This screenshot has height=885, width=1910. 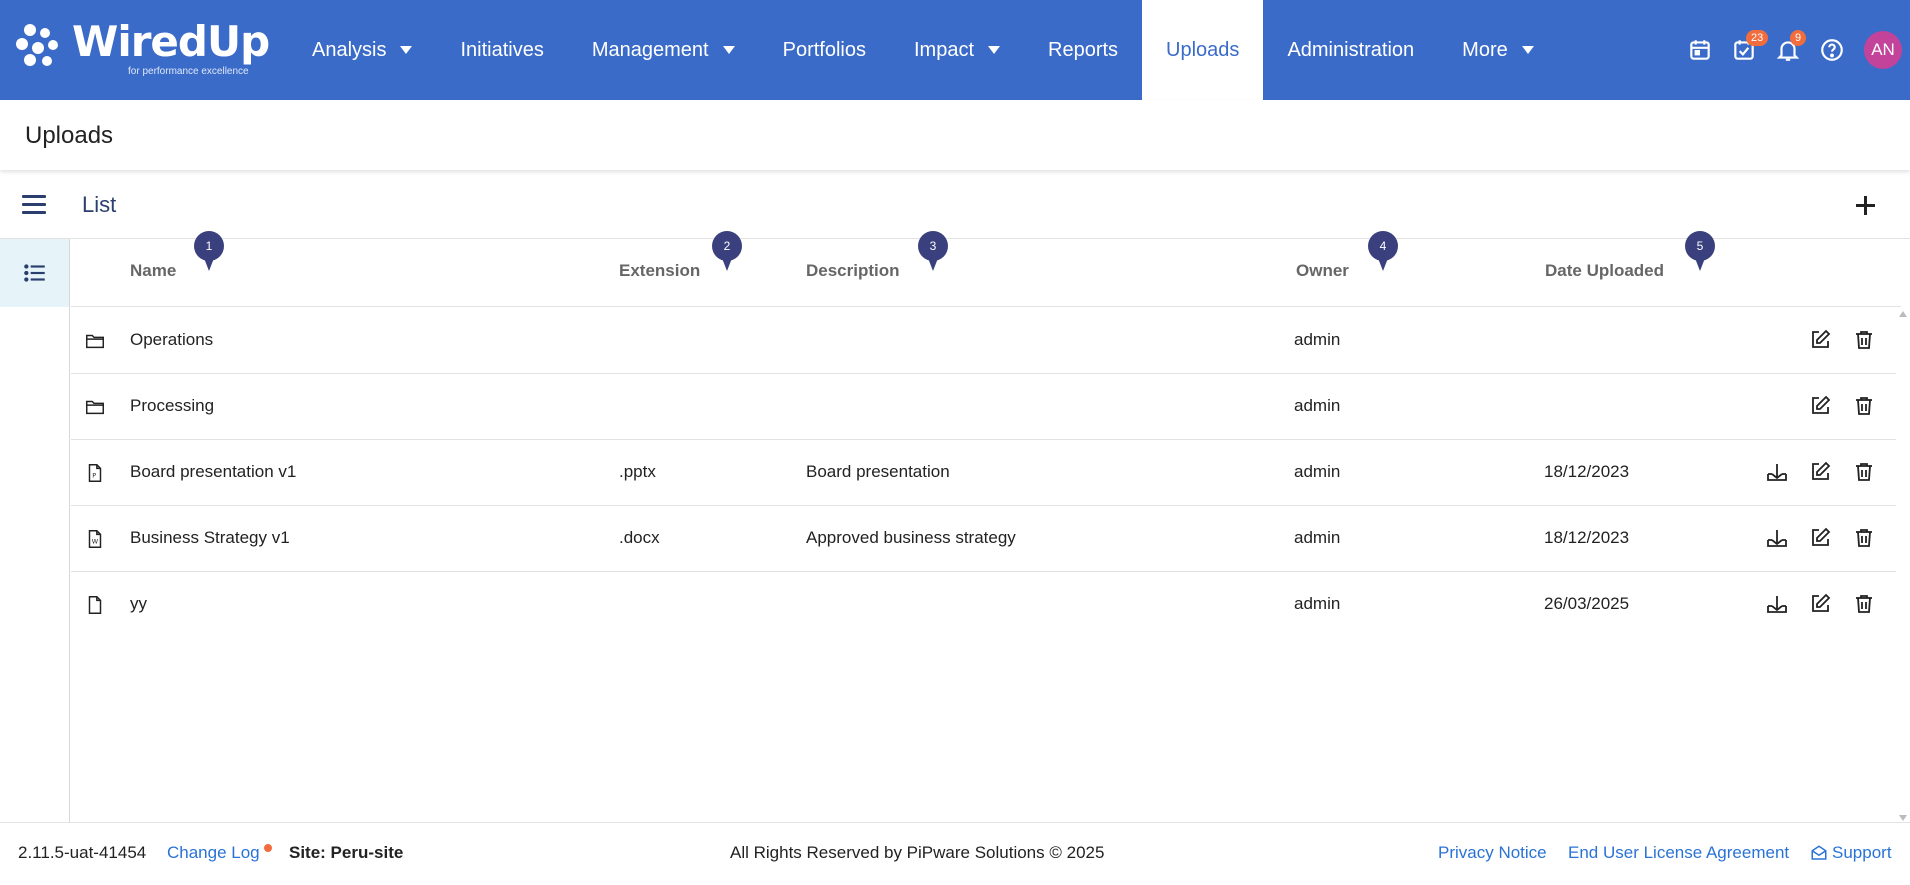 I want to click on nav-administration: Administration, so click(x=1350, y=50).